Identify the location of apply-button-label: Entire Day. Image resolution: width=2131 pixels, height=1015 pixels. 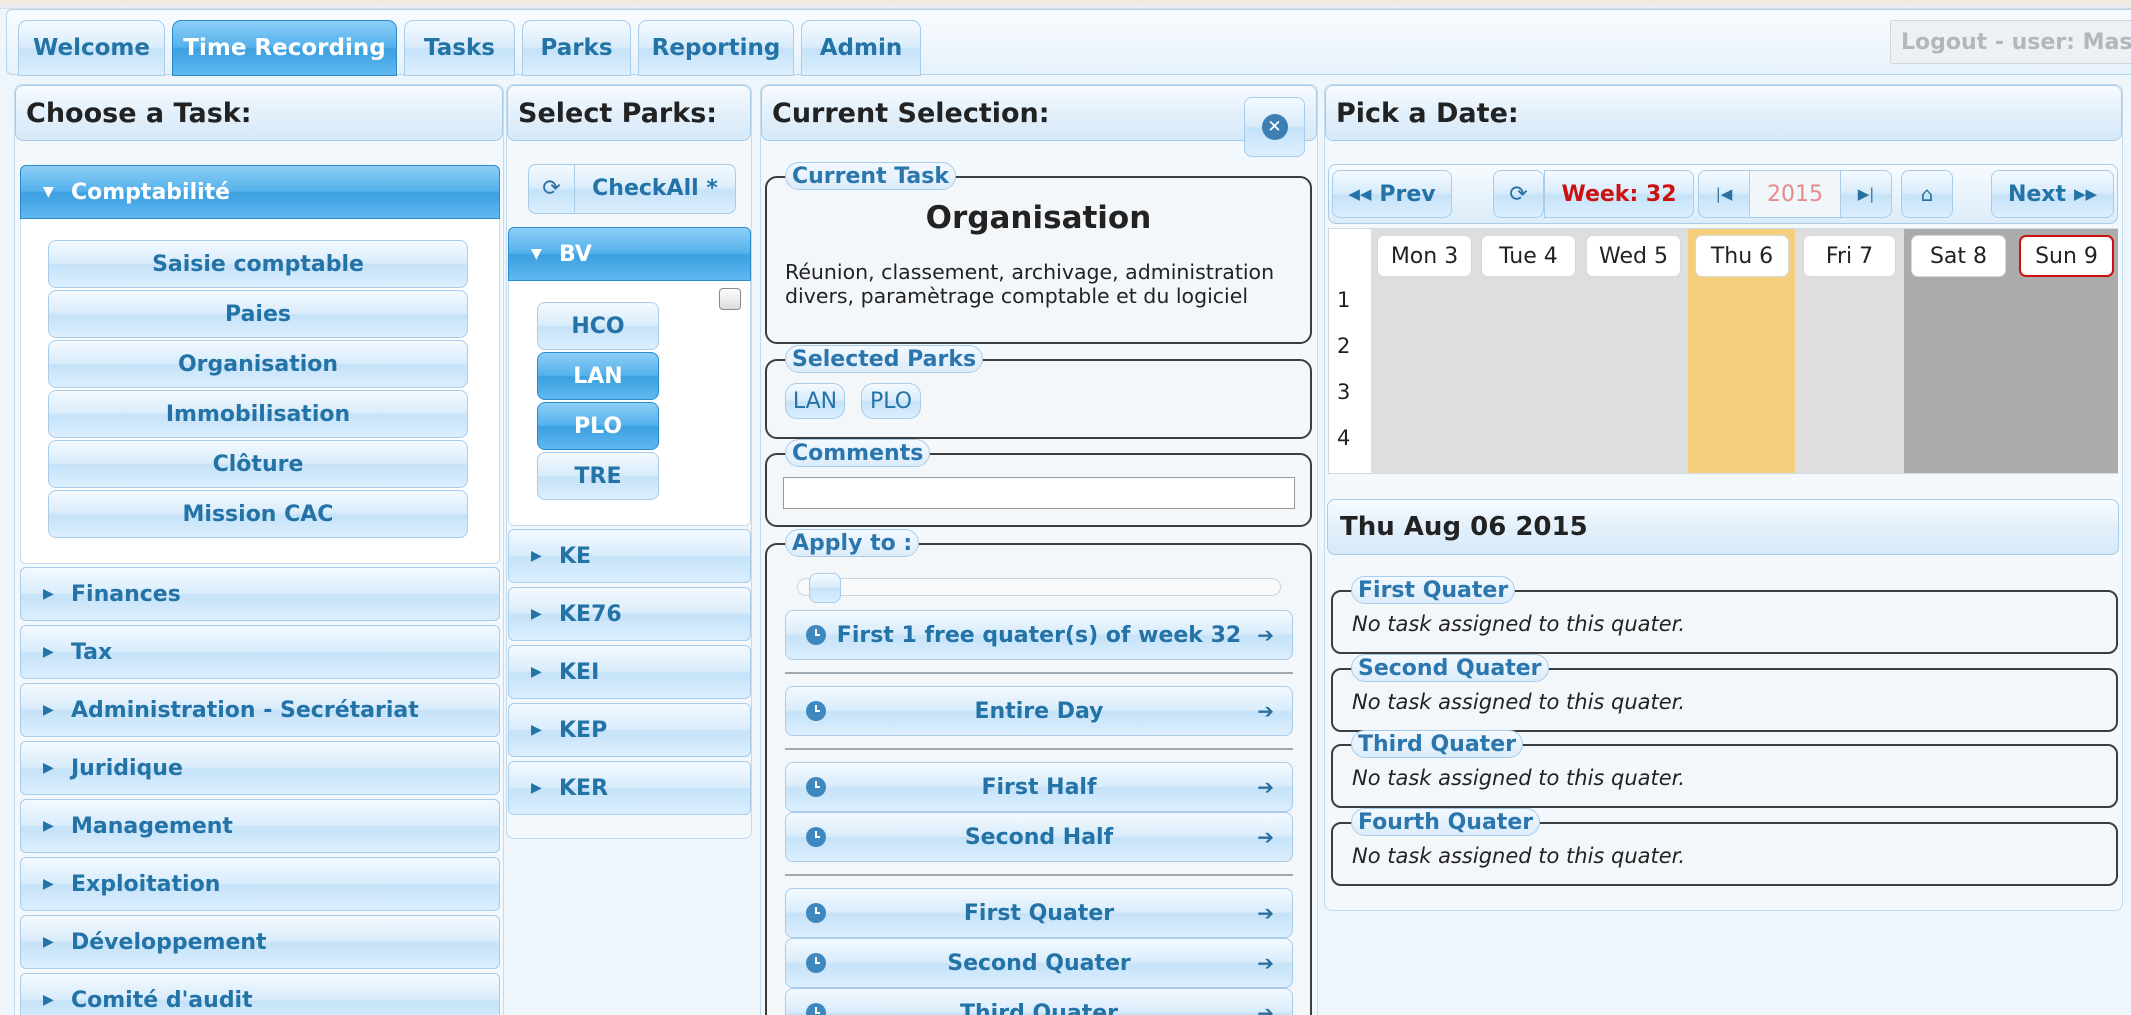
(1039, 711).